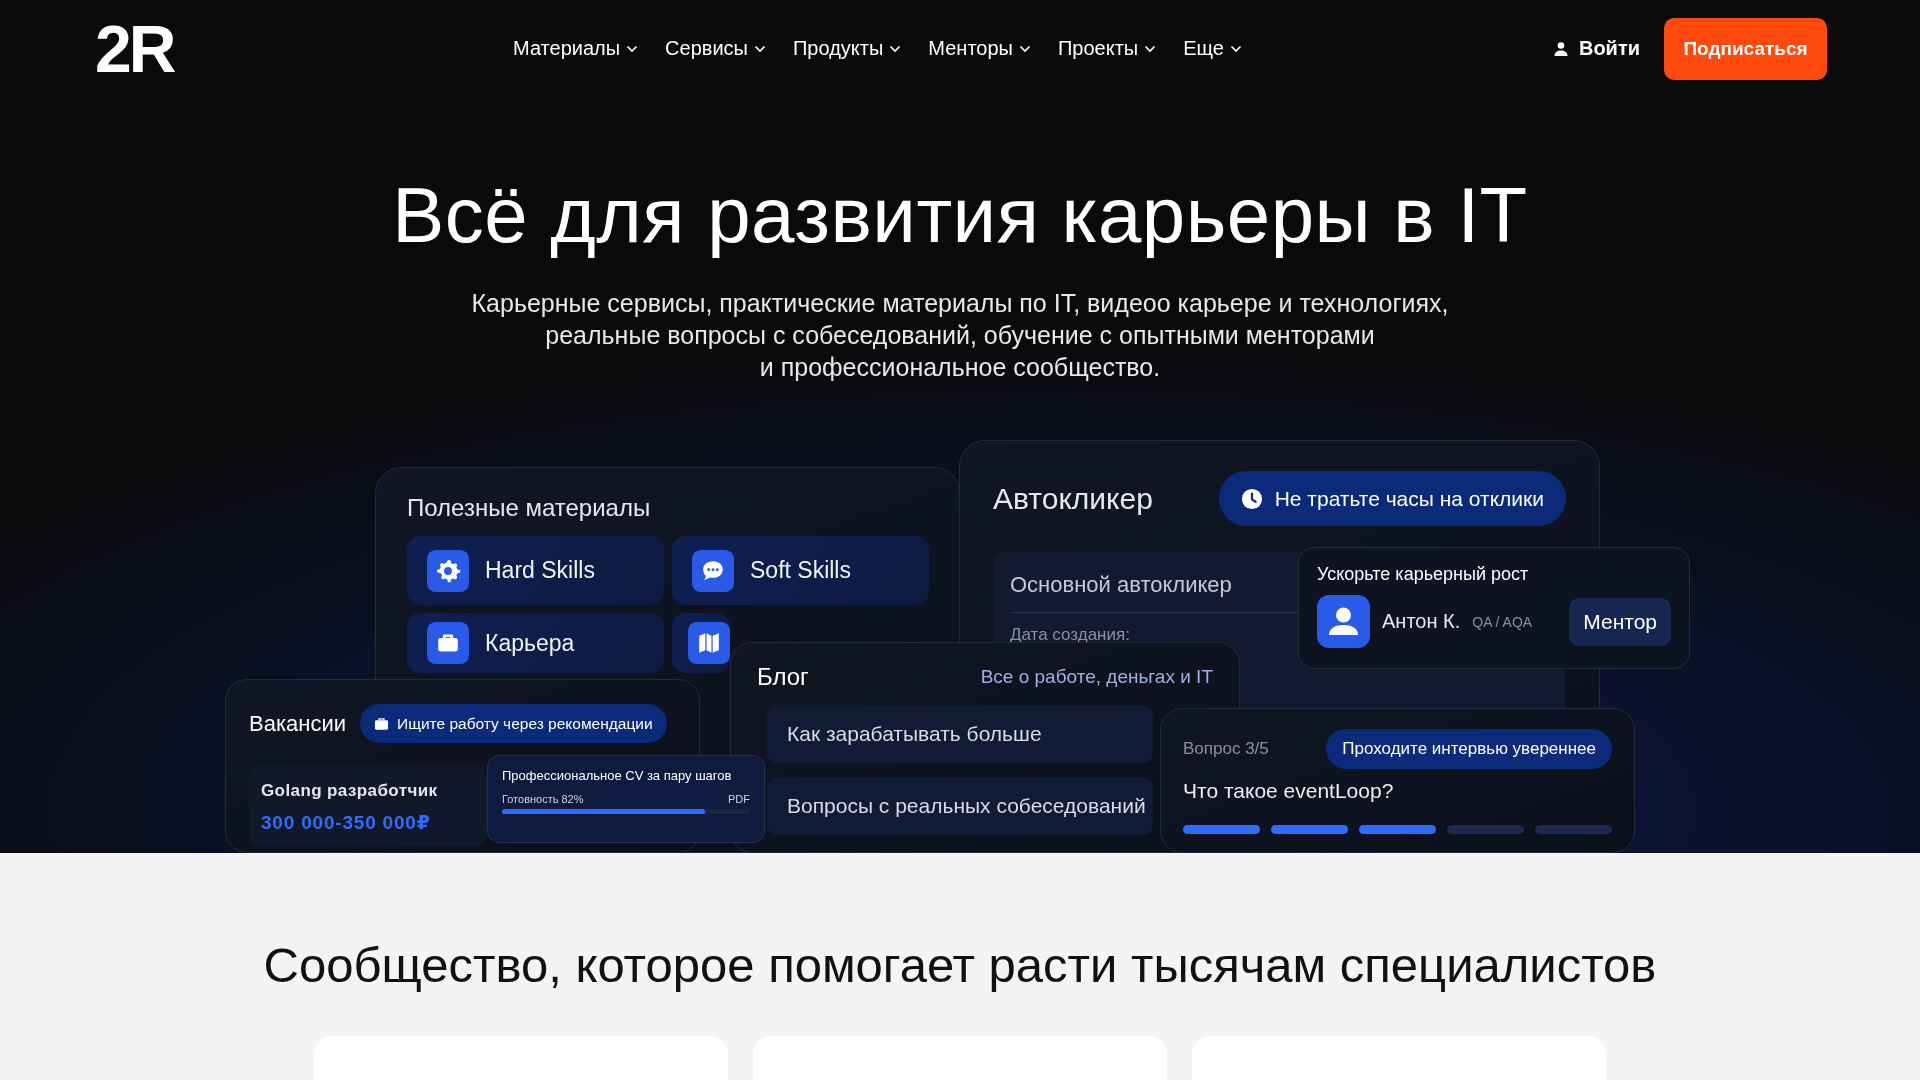 The height and width of the screenshot is (1080, 1920). What do you see at coordinates (1620, 621) in the screenshot?
I see `mentor-button: Ментор` at bounding box center [1620, 621].